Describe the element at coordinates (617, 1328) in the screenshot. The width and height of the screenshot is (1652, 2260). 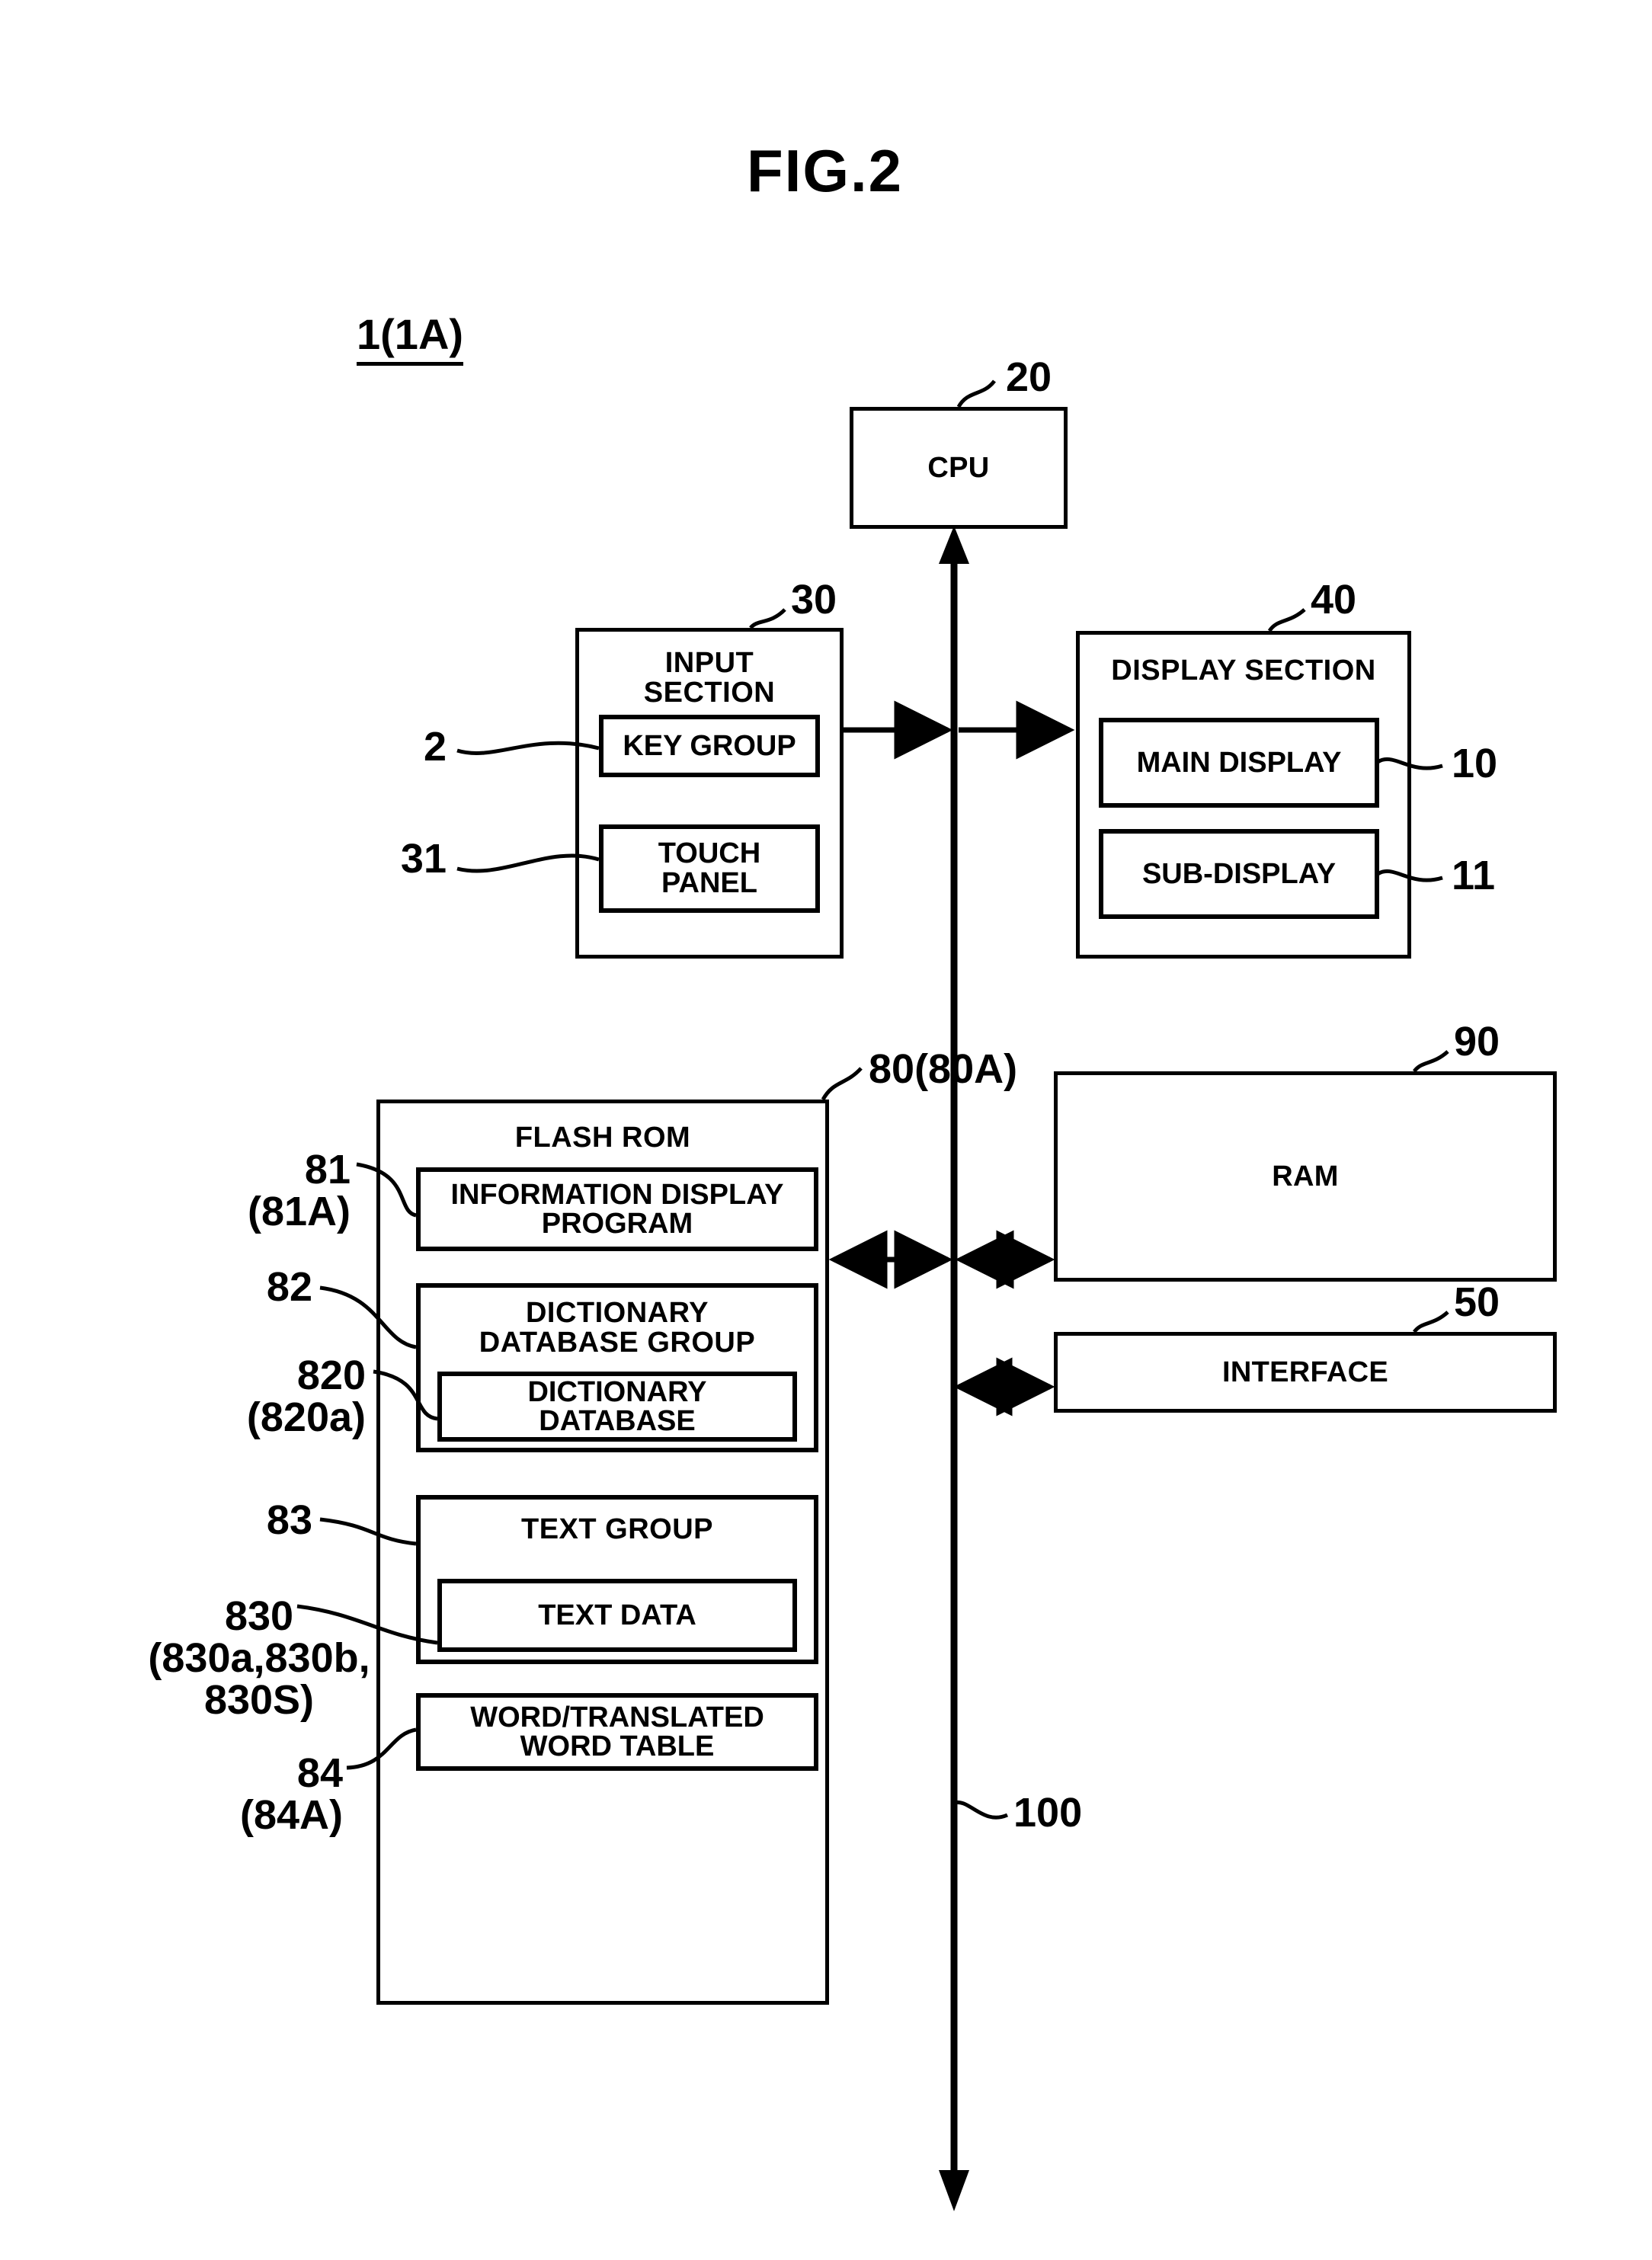
I see `dictionary-database-group-label: DICTIONARY DATABASE GROUP` at that location.